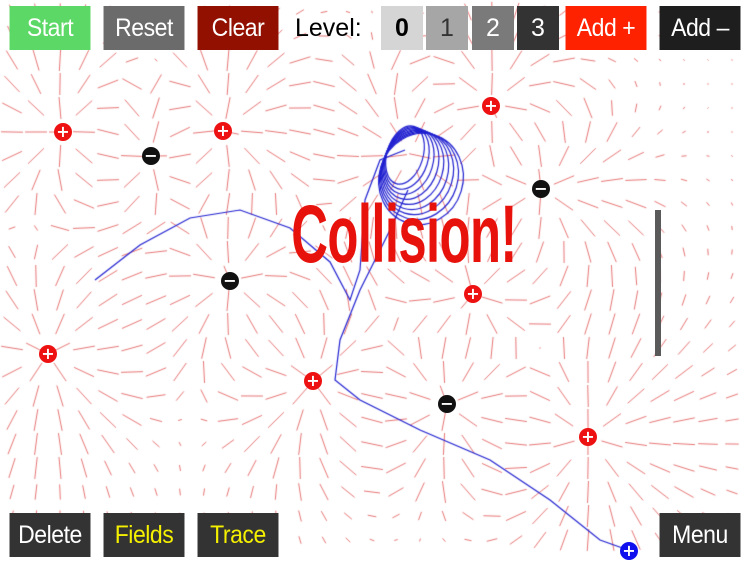 This screenshot has height=563, width=750. What do you see at coordinates (144, 28) in the screenshot?
I see `reset-button: Reset` at bounding box center [144, 28].